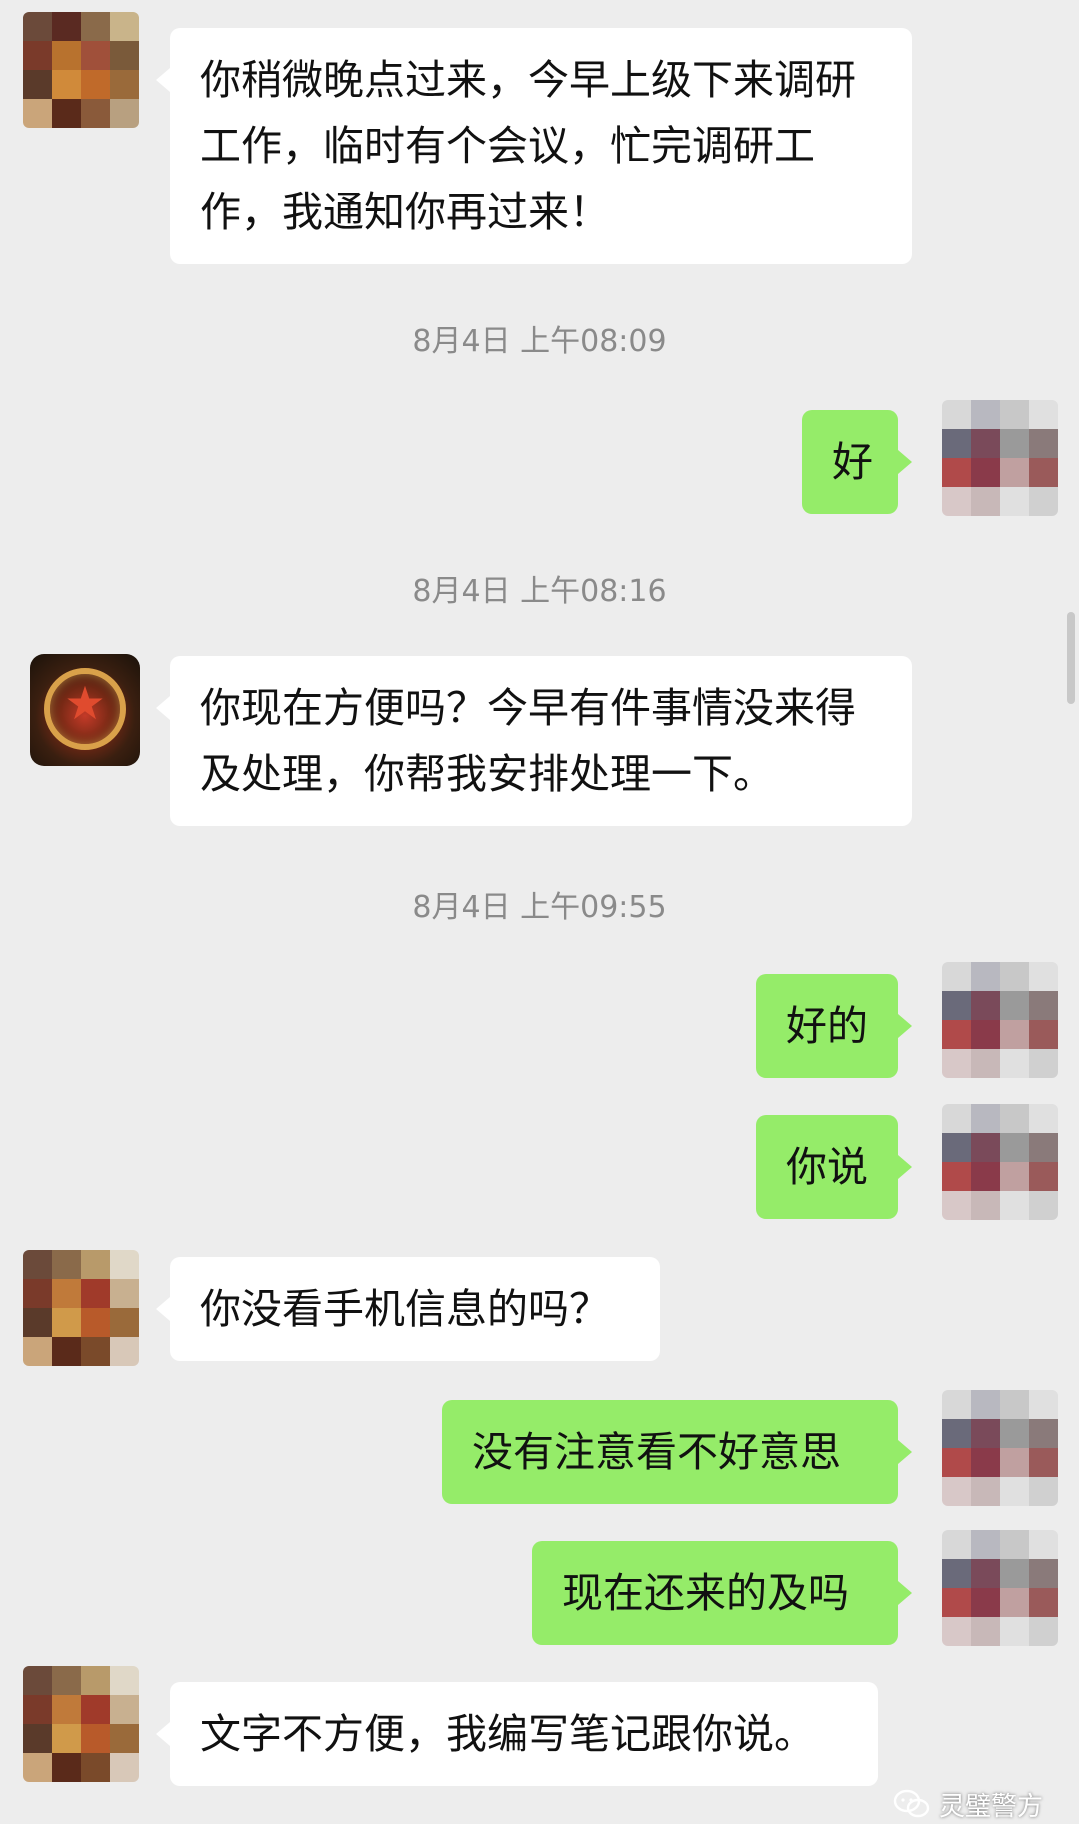 The height and width of the screenshot is (1824, 1079). Describe the element at coordinates (656, 1452) in the screenshot. I see `message-text: 没有注意看不好意思` at that location.